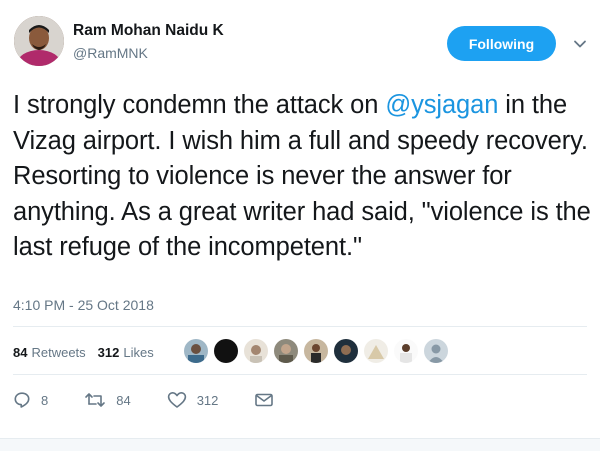 This screenshot has height=451, width=600. What do you see at coordinates (107, 400) in the screenshot?
I see `retweet-action: 84` at bounding box center [107, 400].